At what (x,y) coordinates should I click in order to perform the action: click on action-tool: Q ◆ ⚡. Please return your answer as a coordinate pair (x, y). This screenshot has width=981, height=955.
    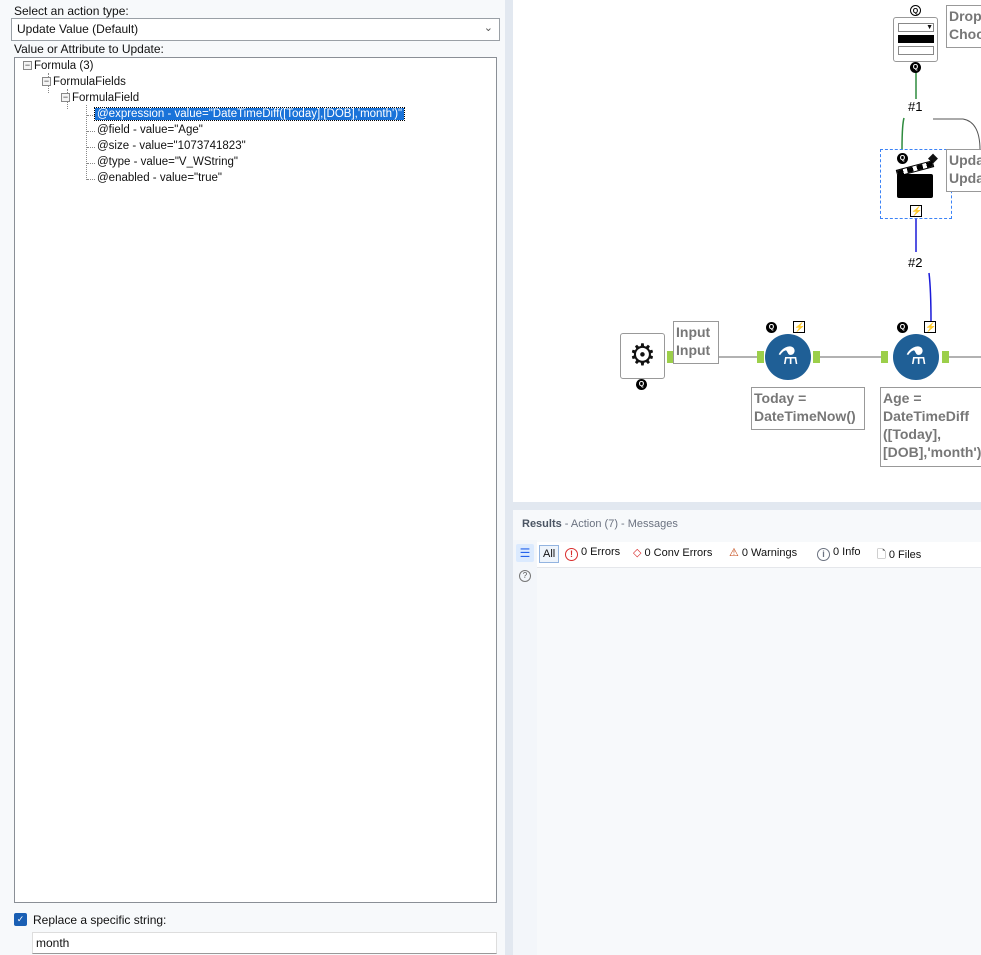
    Looking at the image, I should click on (916, 184).